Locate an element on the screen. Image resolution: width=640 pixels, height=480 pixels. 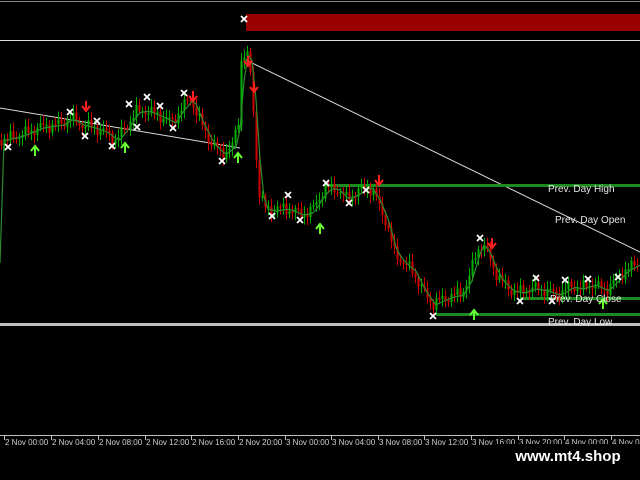
prev-day-low-line is located at coordinates (538, 314).